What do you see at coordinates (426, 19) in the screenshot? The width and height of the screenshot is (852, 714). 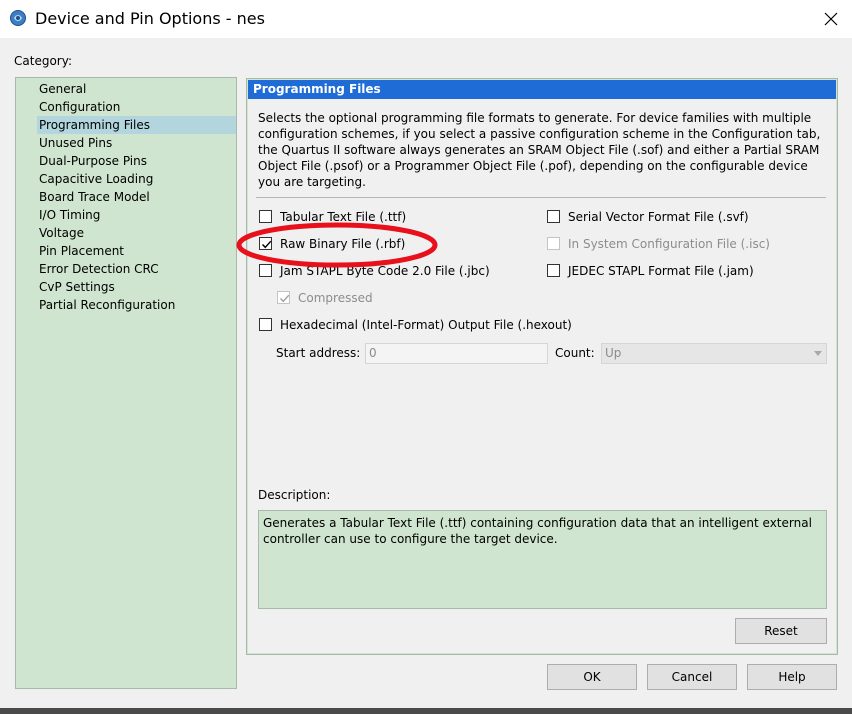 I see `title-bar: Device and Pin Options - nes` at bounding box center [426, 19].